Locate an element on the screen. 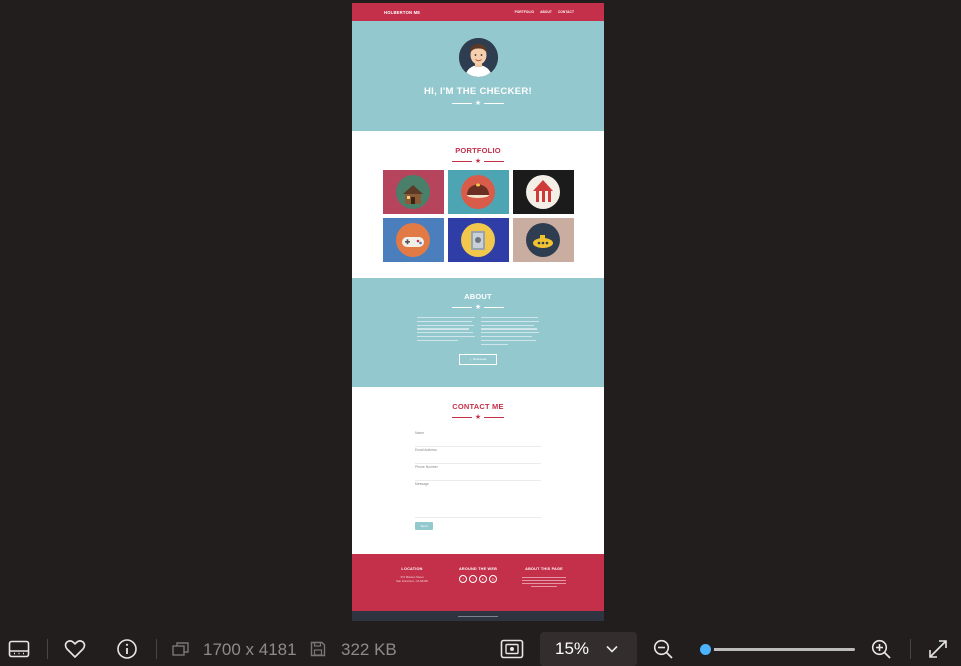 Image resolution: width=961 pixels, height=666 pixels. fullscreen-button is located at coordinates (938, 649).